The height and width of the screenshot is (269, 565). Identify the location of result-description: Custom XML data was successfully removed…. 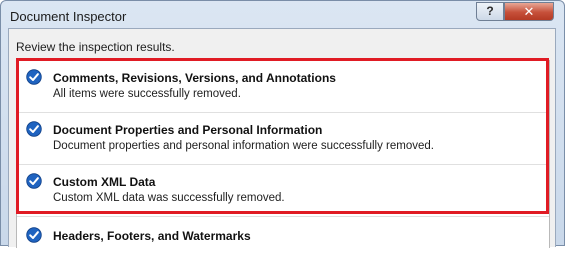
(169, 198).